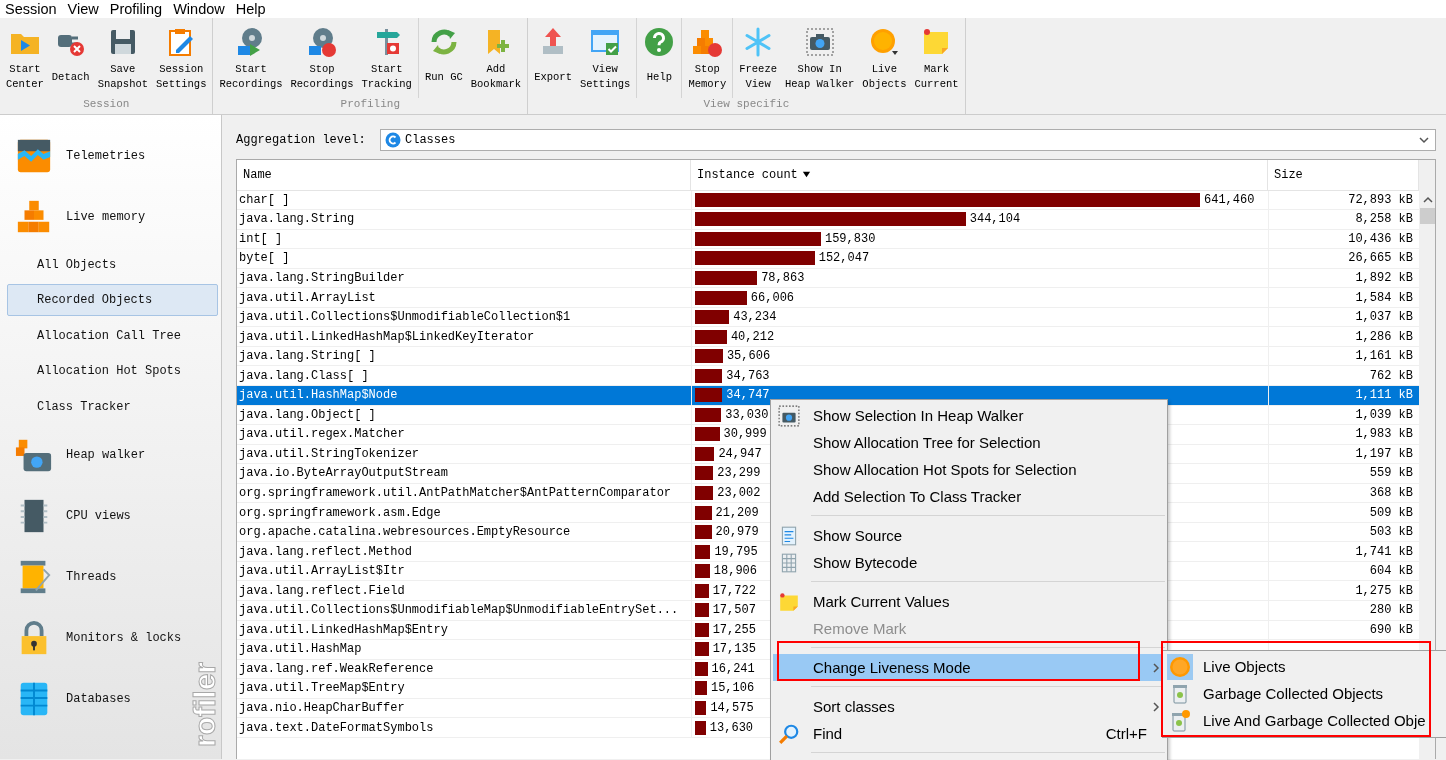 Image resolution: width=1446 pixels, height=760 pixels. I want to click on table-cell: 1,111 kB, so click(1384, 395).